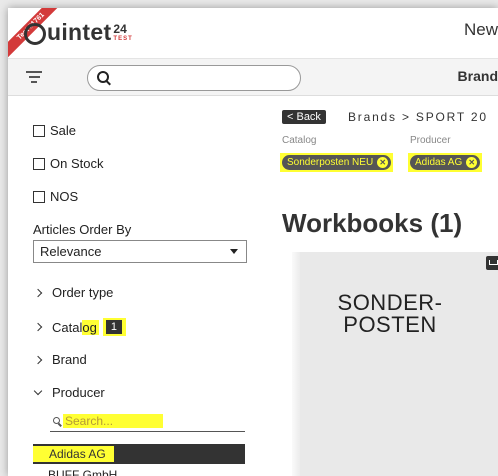 This screenshot has width=498, height=476. I want to click on facet-order-type-label: Order type, so click(83, 292).